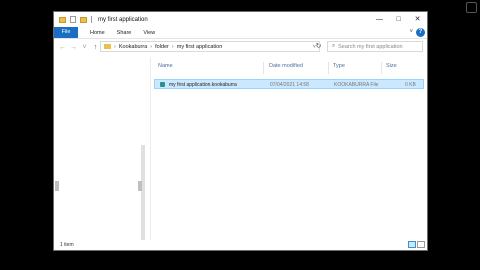 The height and width of the screenshot is (270, 480). What do you see at coordinates (286, 66) in the screenshot?
I see `column-date-modified: Date modified` at bounding box center [286, 66].